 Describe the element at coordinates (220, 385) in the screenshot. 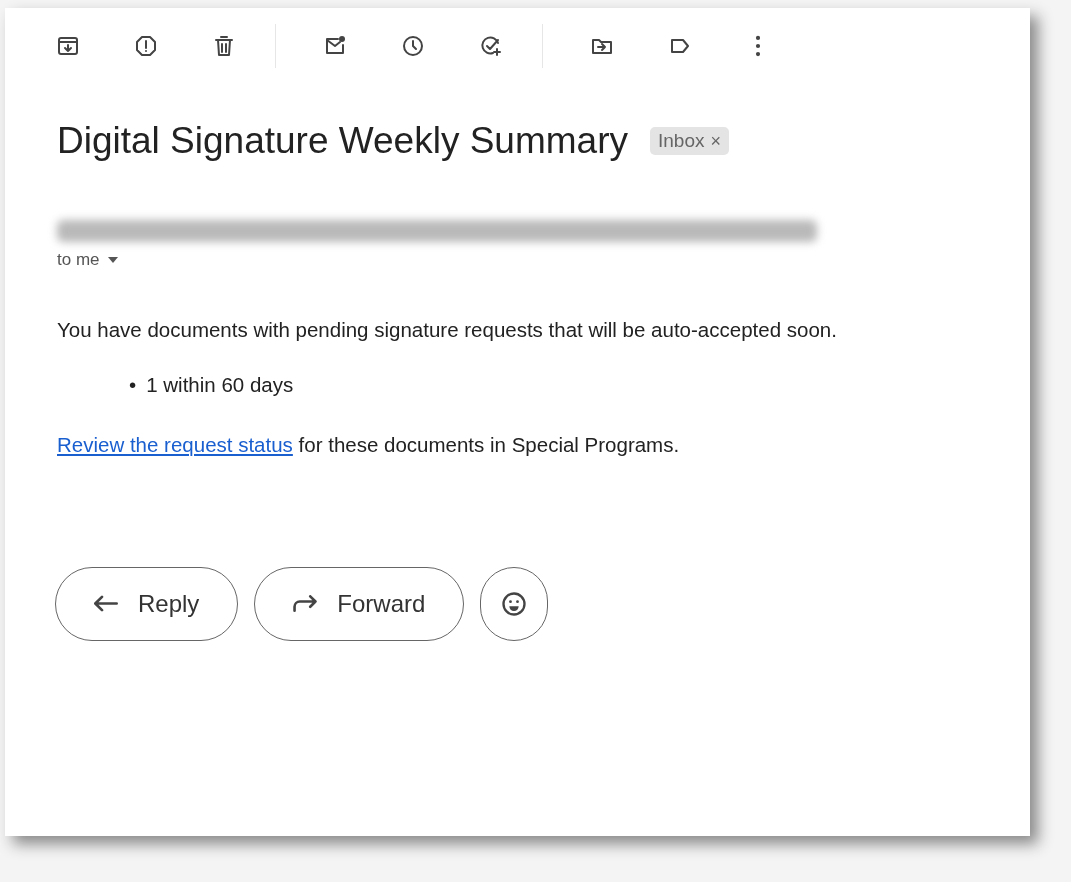

I see `bullet-item: 1 within 60 days` at that location.